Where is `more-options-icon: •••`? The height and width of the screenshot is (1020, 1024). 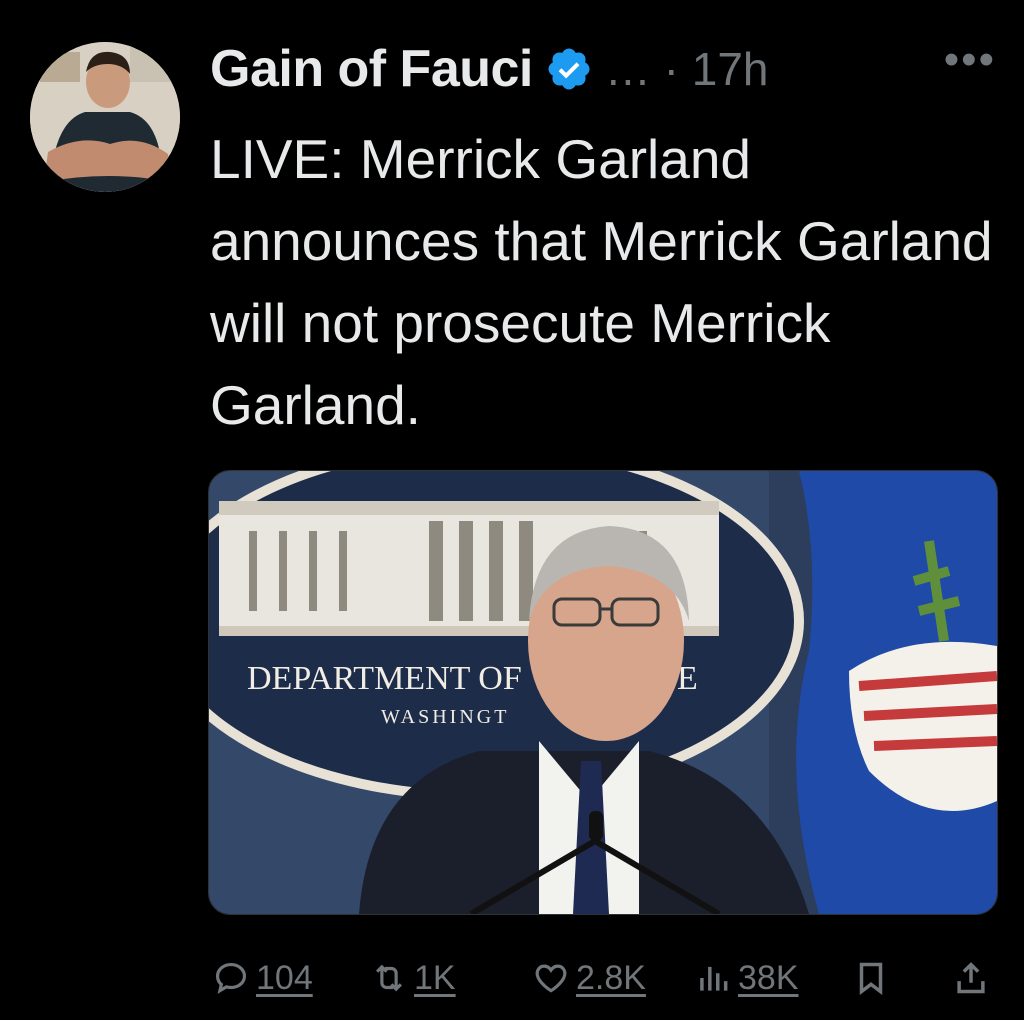
more-options-icon: ••• is located at coordinates (970, 60).